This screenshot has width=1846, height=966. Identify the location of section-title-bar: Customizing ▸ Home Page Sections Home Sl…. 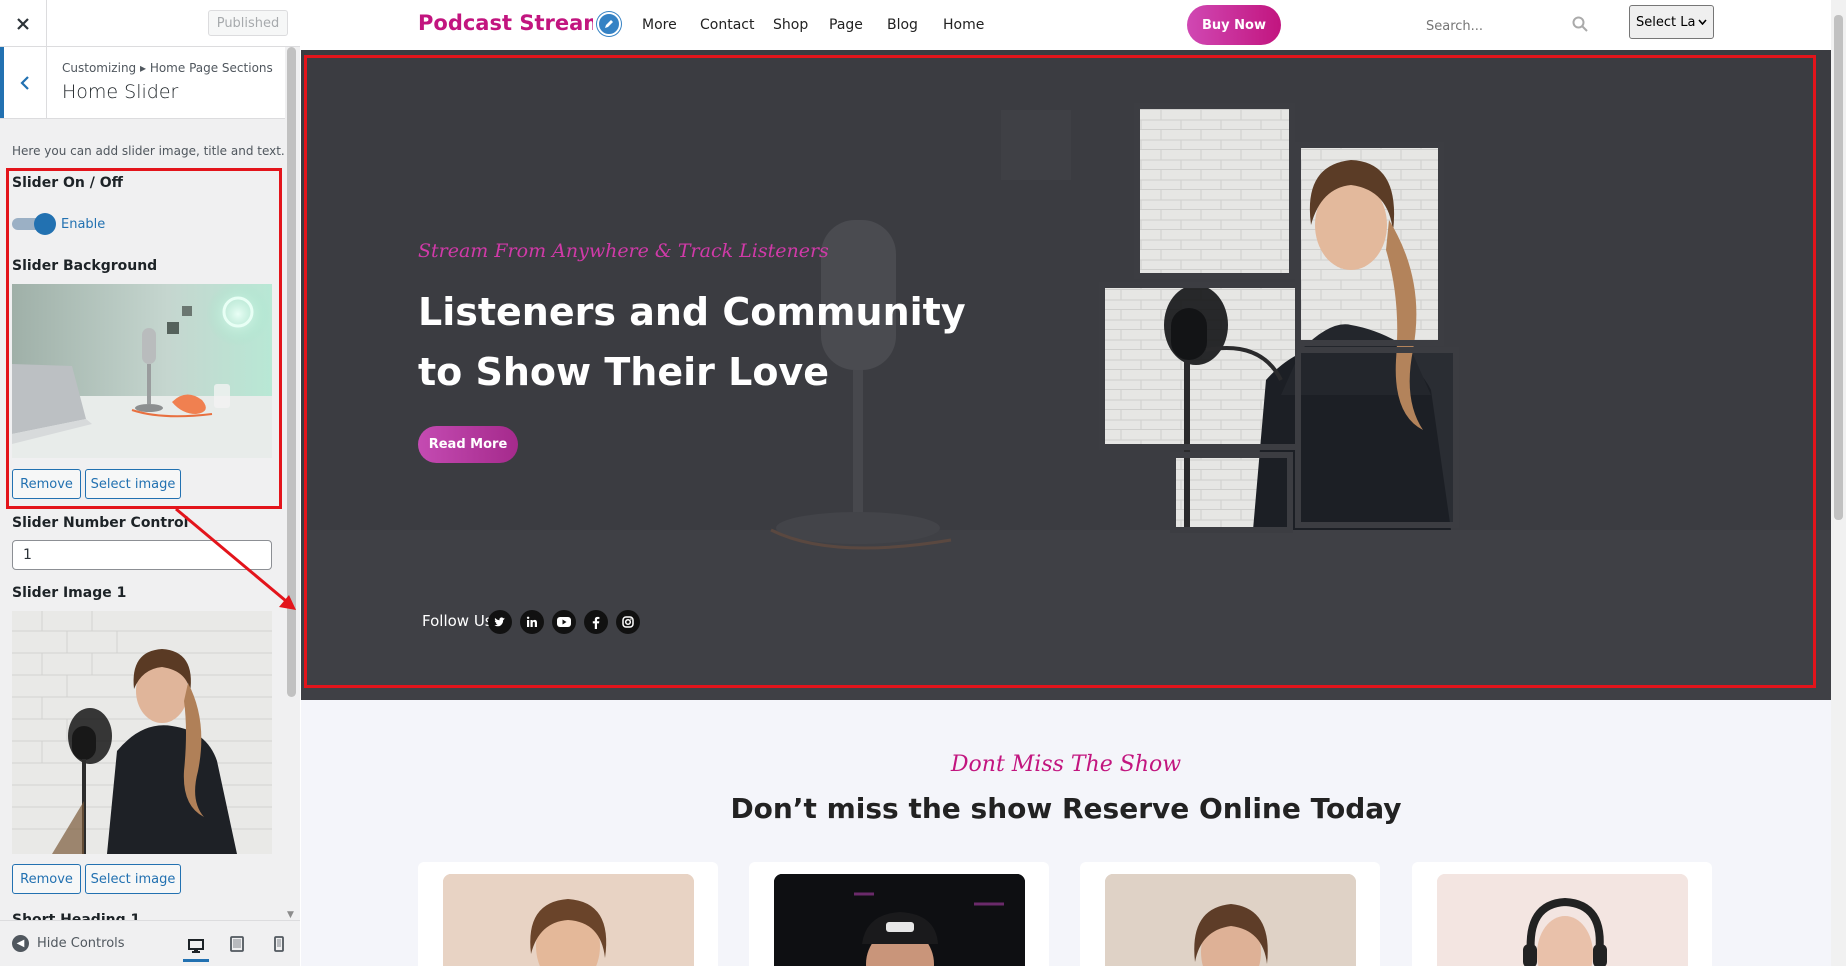
(142, 83).